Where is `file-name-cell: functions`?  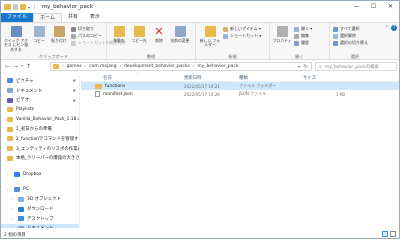
file-name-cell: functions is located at coordinates (132, 86).